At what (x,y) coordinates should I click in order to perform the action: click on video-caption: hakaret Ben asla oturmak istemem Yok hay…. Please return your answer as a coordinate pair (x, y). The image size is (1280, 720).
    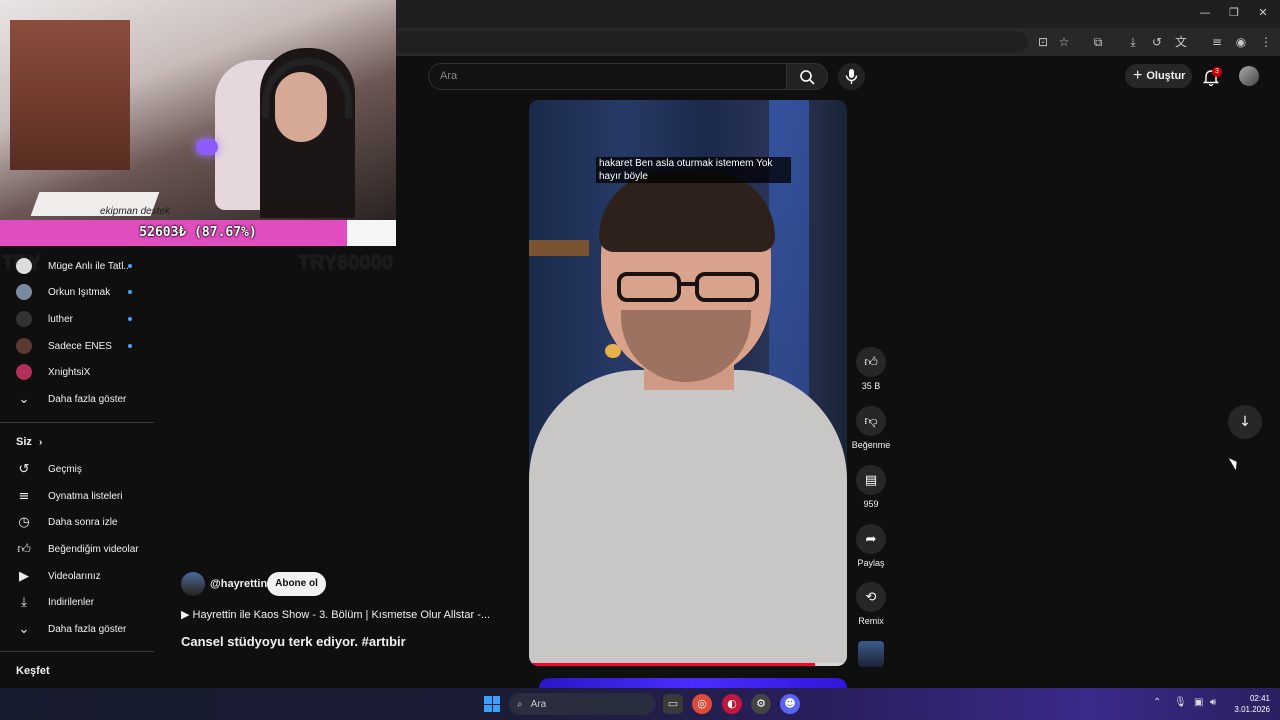
    Looking at the image, I should click on (693, 170).